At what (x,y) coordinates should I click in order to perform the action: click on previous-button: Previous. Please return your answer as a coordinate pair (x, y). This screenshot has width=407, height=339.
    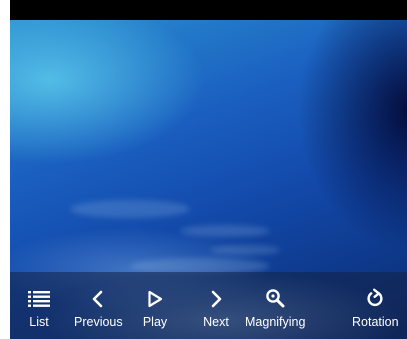
    Looking at the image, I should click on (98, 305).